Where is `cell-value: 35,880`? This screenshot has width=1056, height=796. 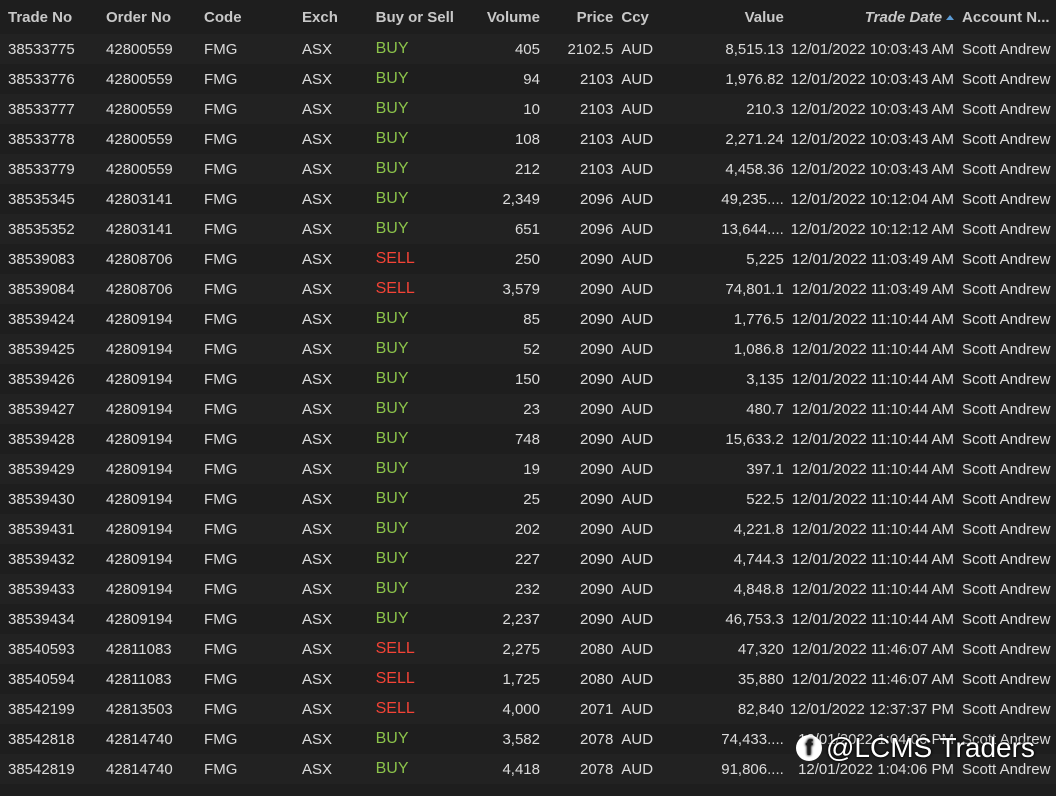
cell-value: 35,880 is located at coordinates (760, 679).